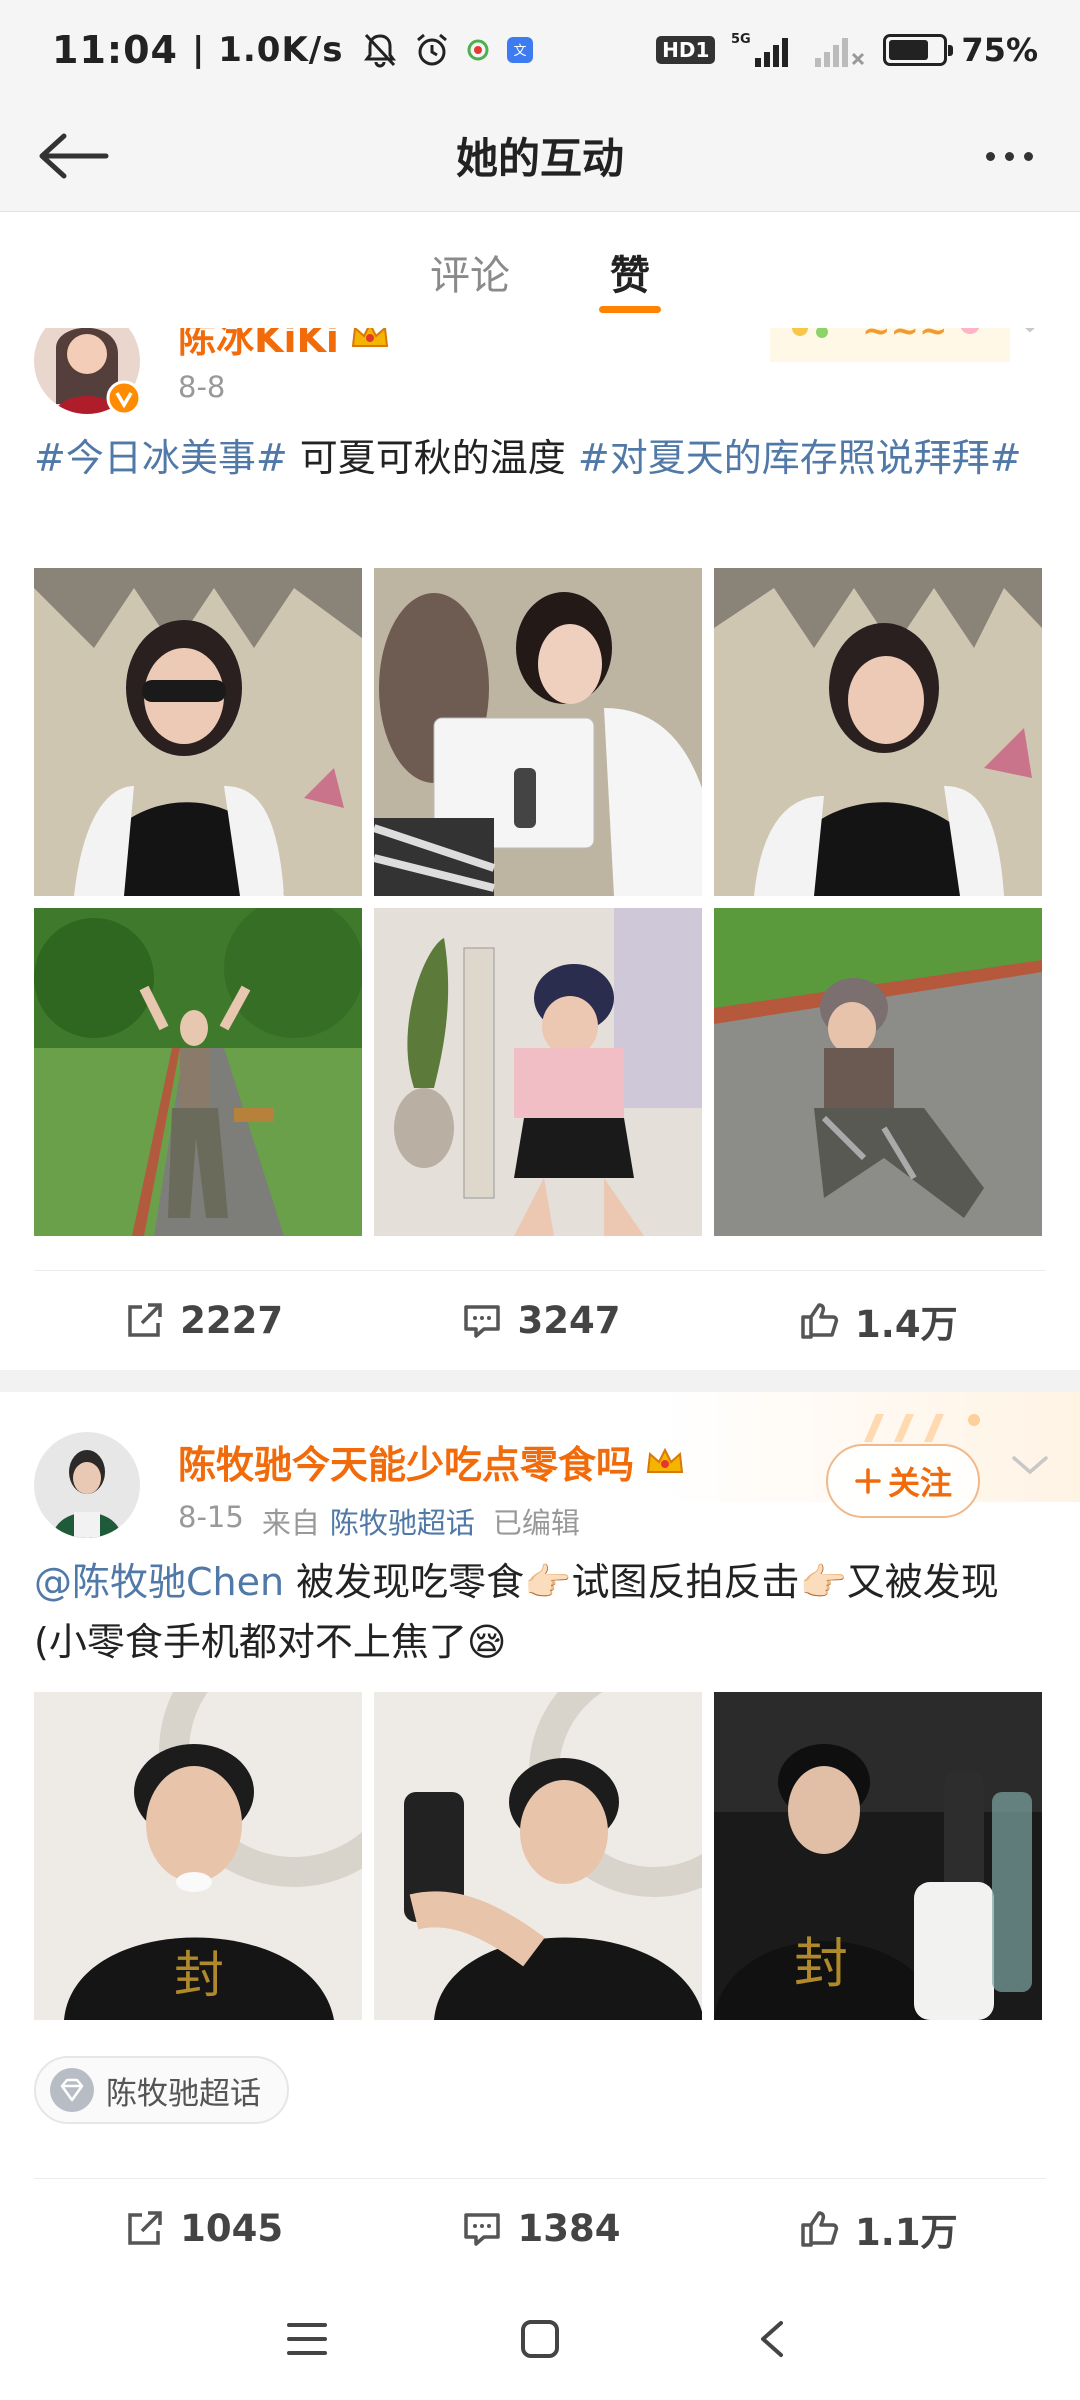 The height and width of the screenshot is (2400, 1080). What do you see at coordinates (760, 49) in the screenshot?
I see `signal-5g-icon: 5G` at bounding box center [760, 49].